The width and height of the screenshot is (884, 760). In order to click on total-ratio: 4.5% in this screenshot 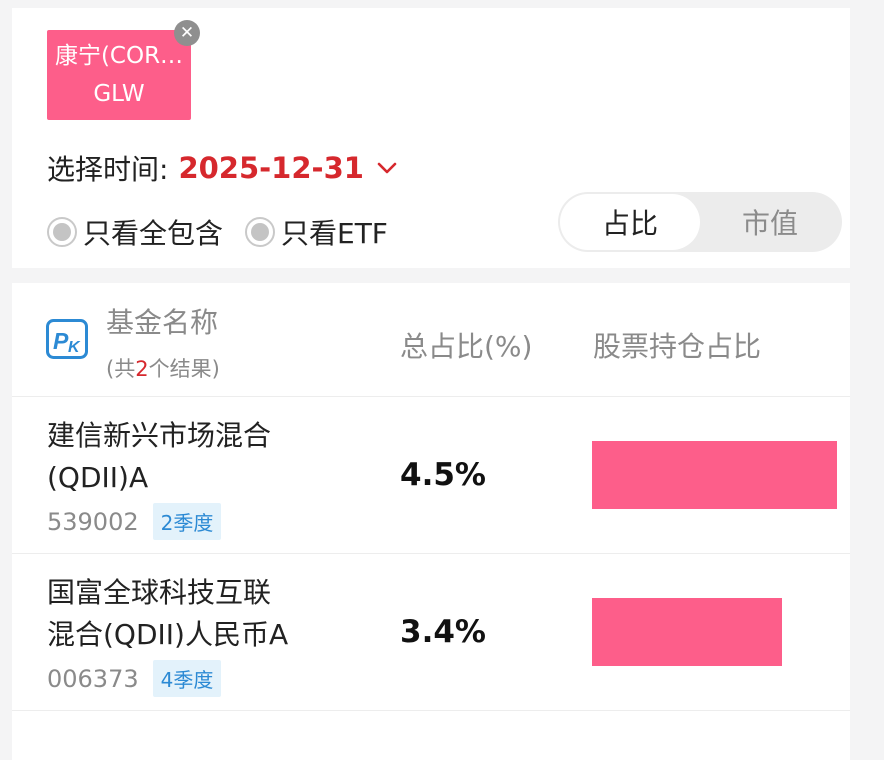, I will do `click(443, 475)`.